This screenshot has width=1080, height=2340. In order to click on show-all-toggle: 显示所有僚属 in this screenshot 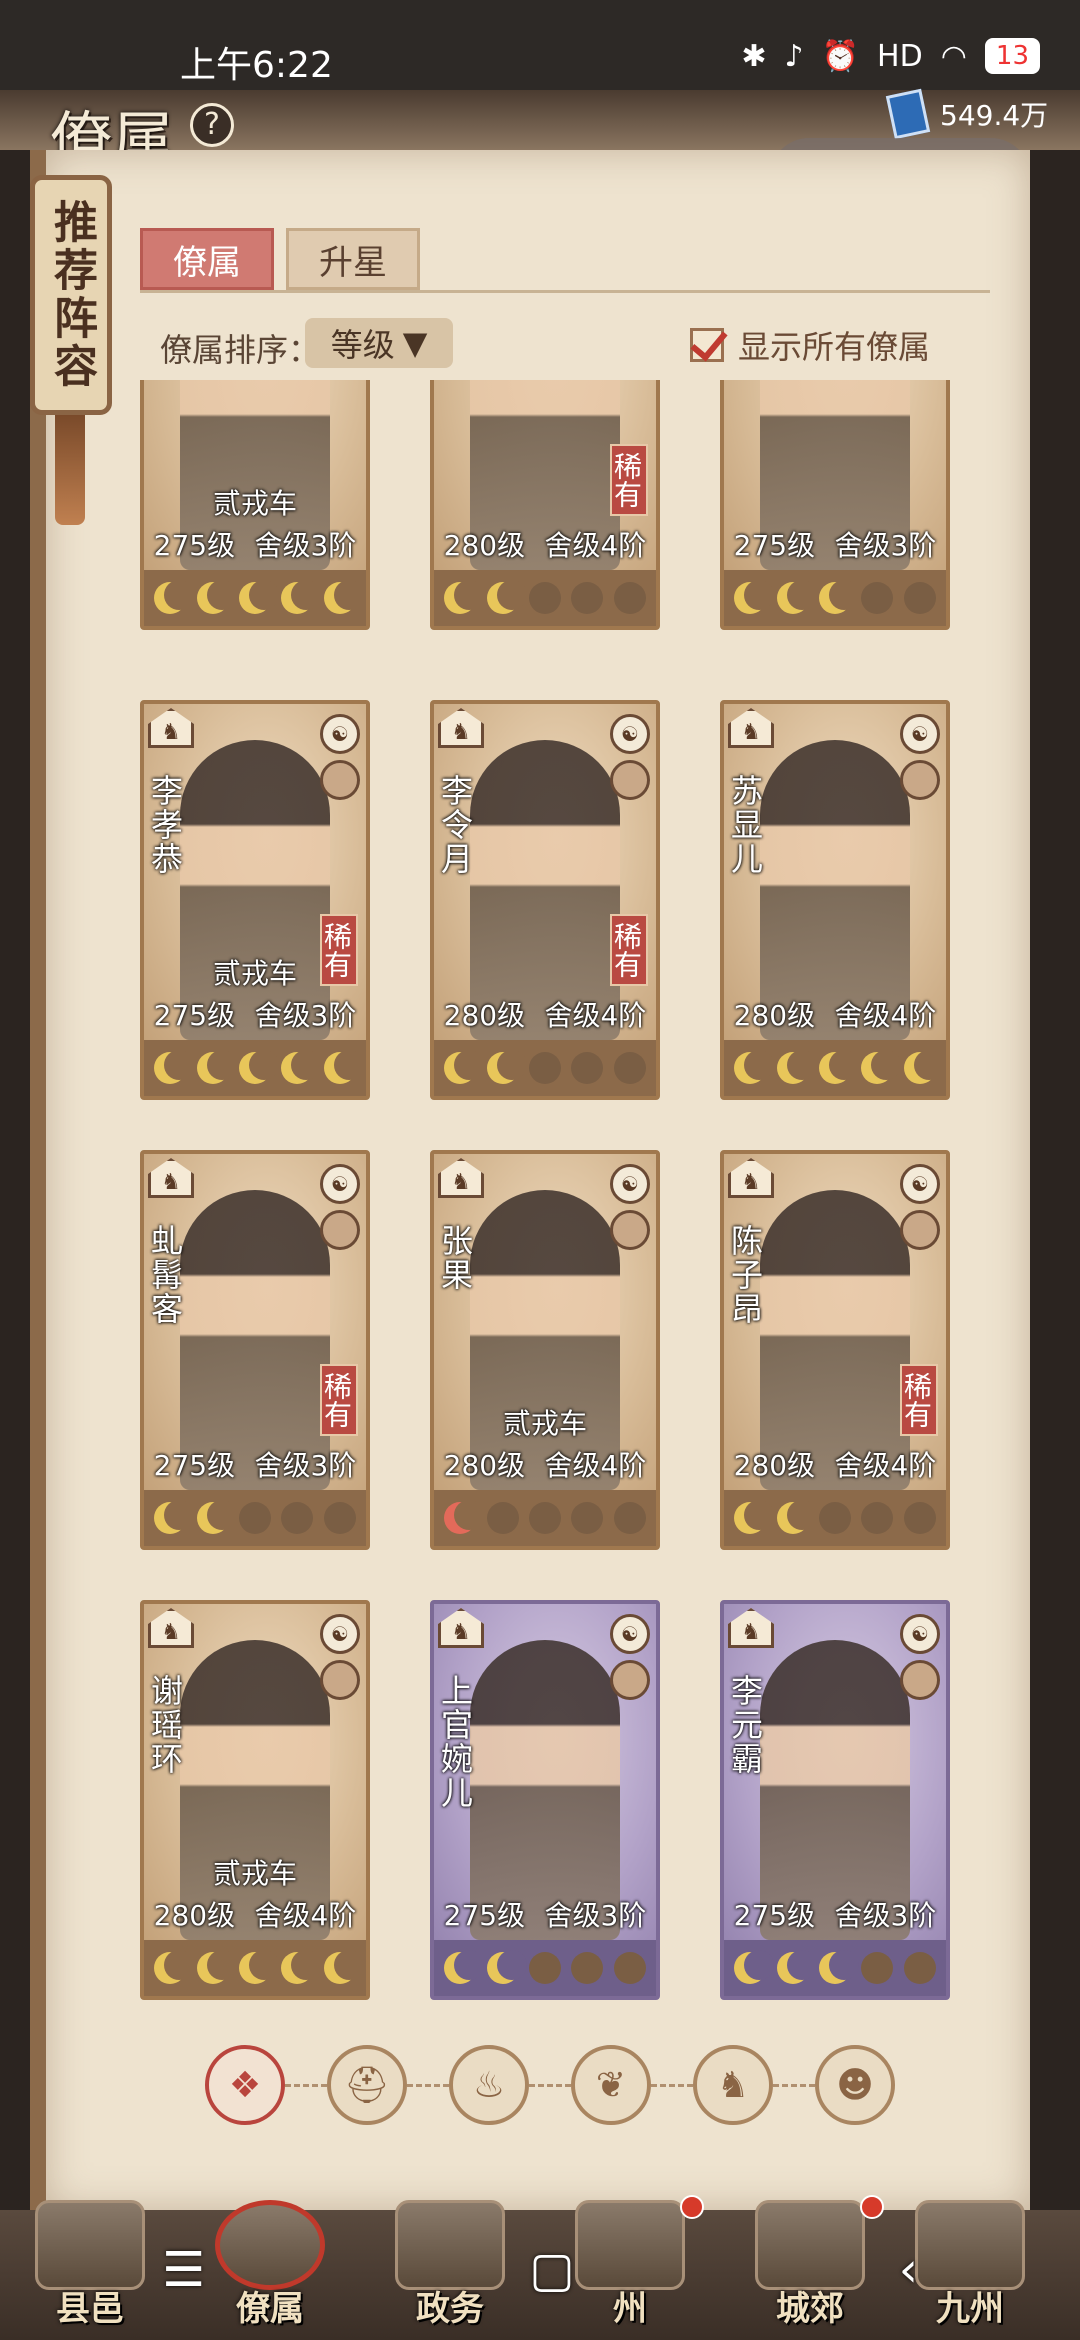, I will do `click(810, 345)`.